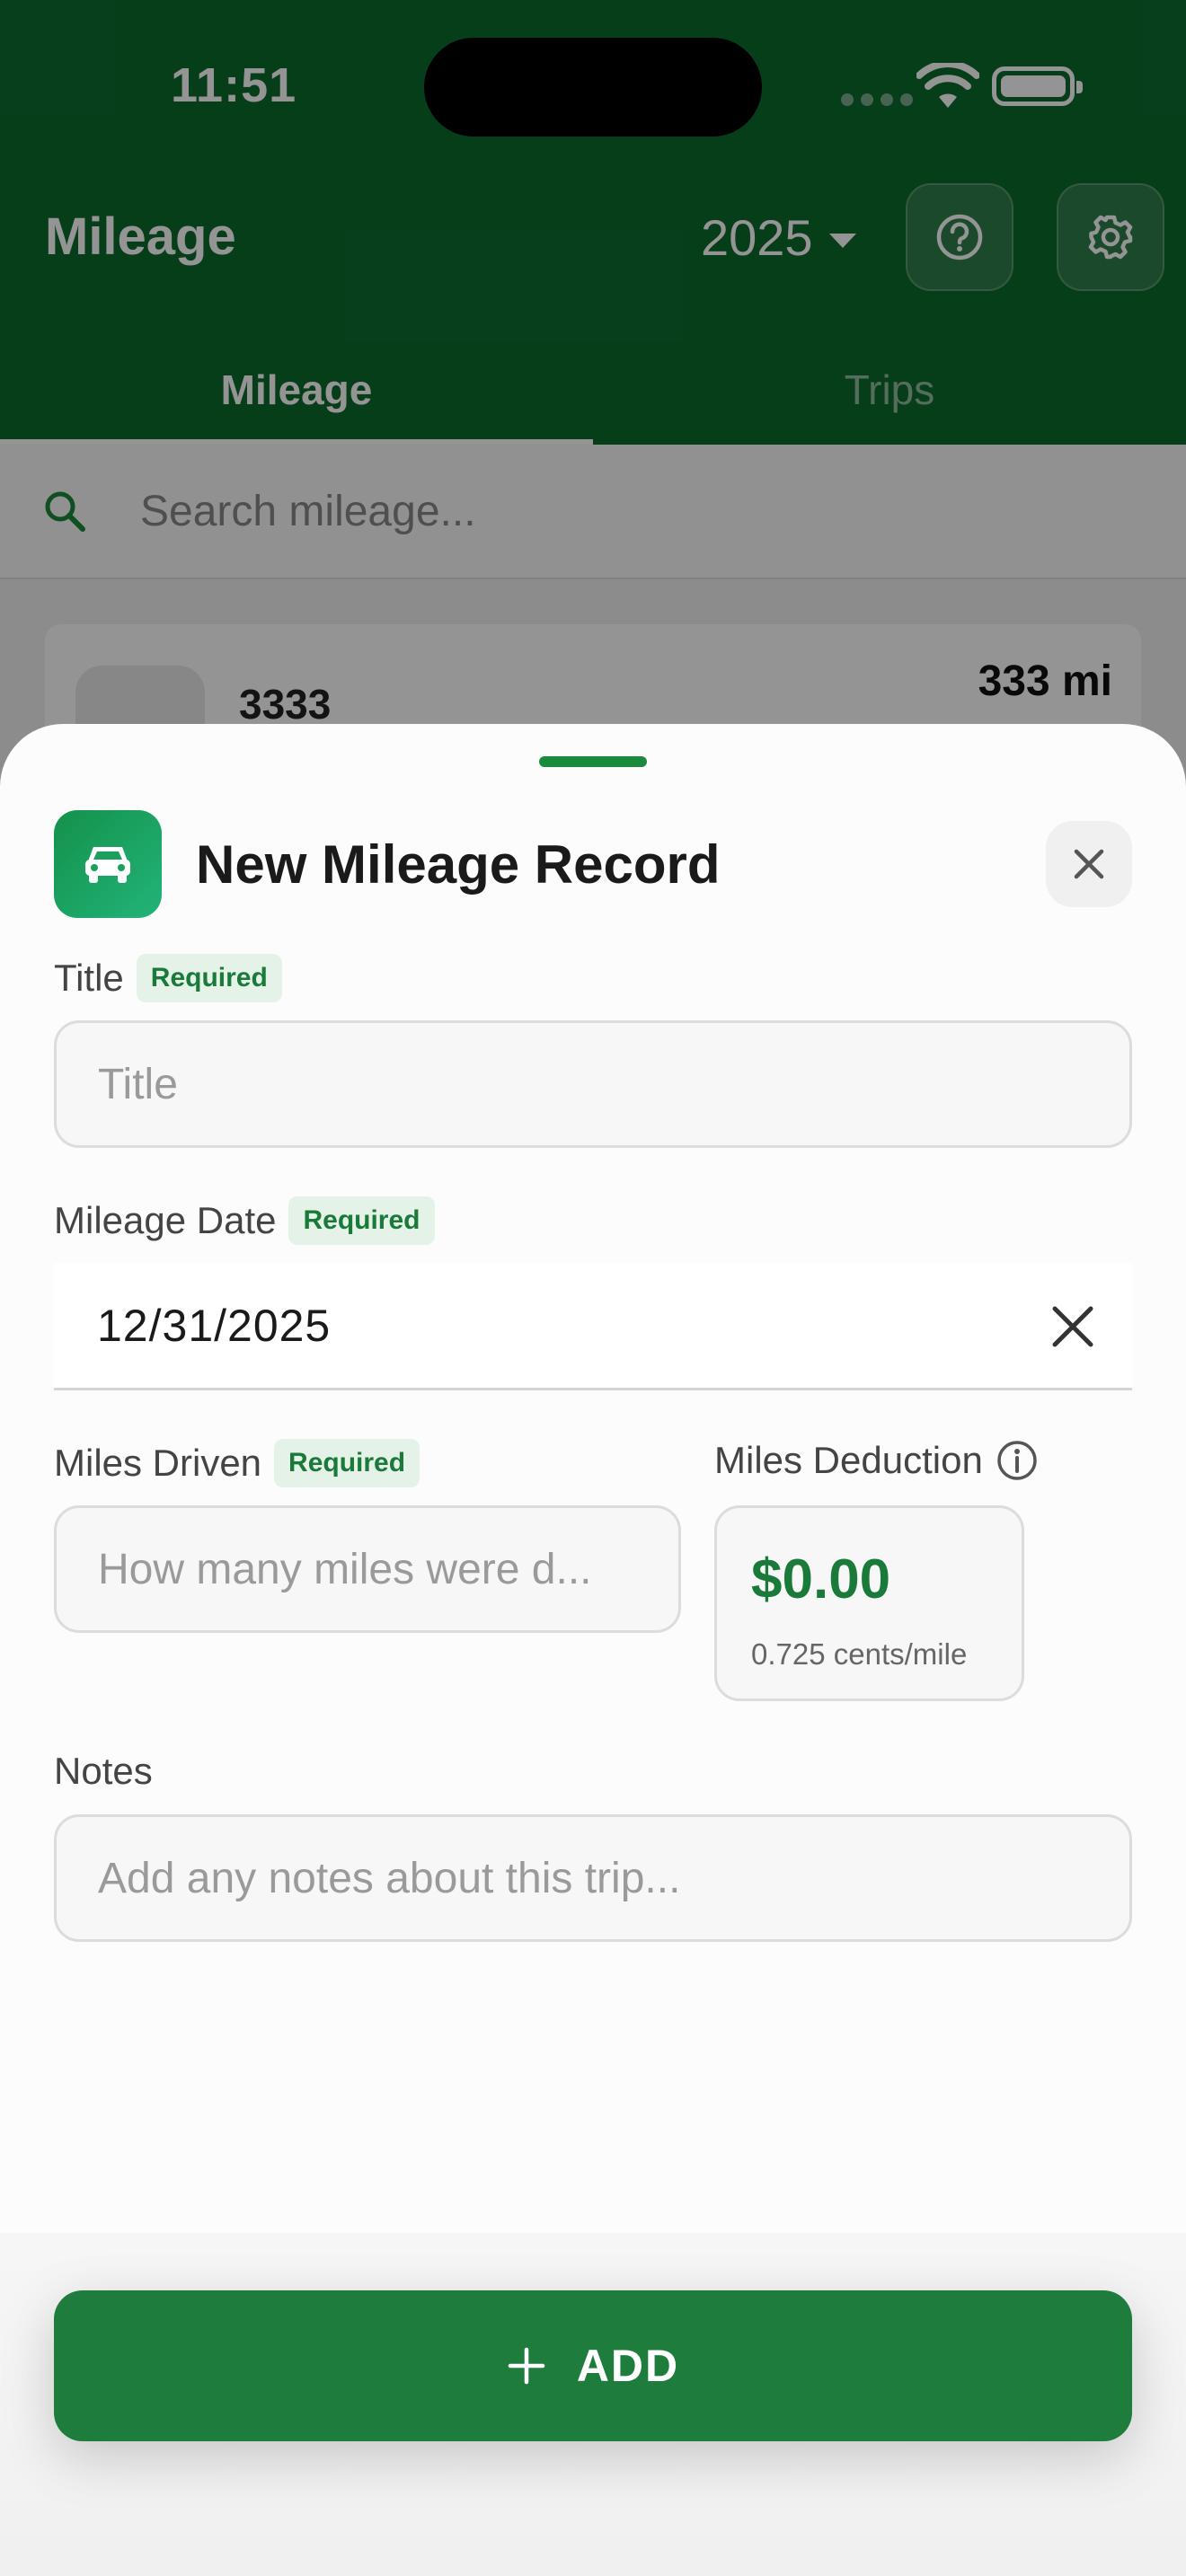 The height and width of the screenshot is (2576, 1186). I want to click on add-button: ADD, so click(593, 2365).